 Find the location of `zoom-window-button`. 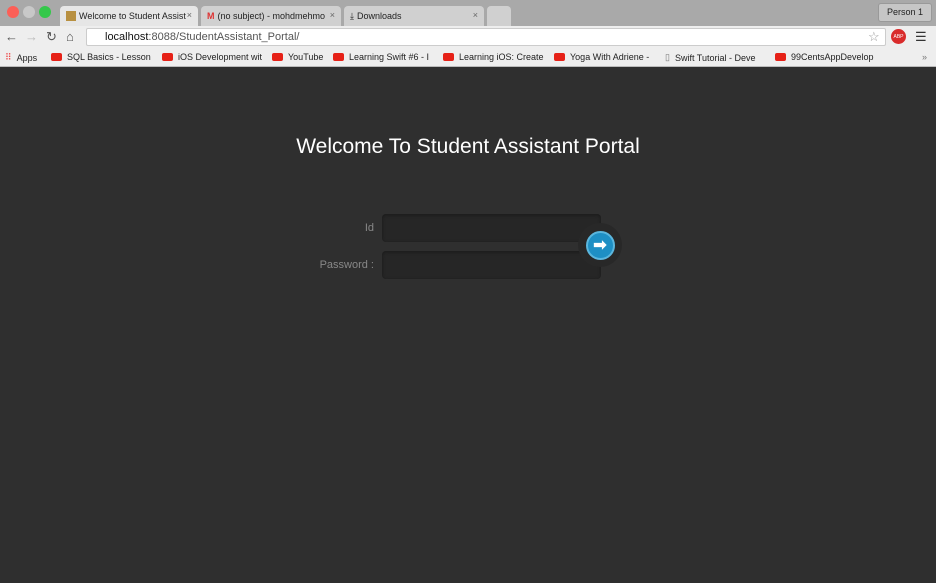

zoom-window-button is located at coordinates (45, 12).